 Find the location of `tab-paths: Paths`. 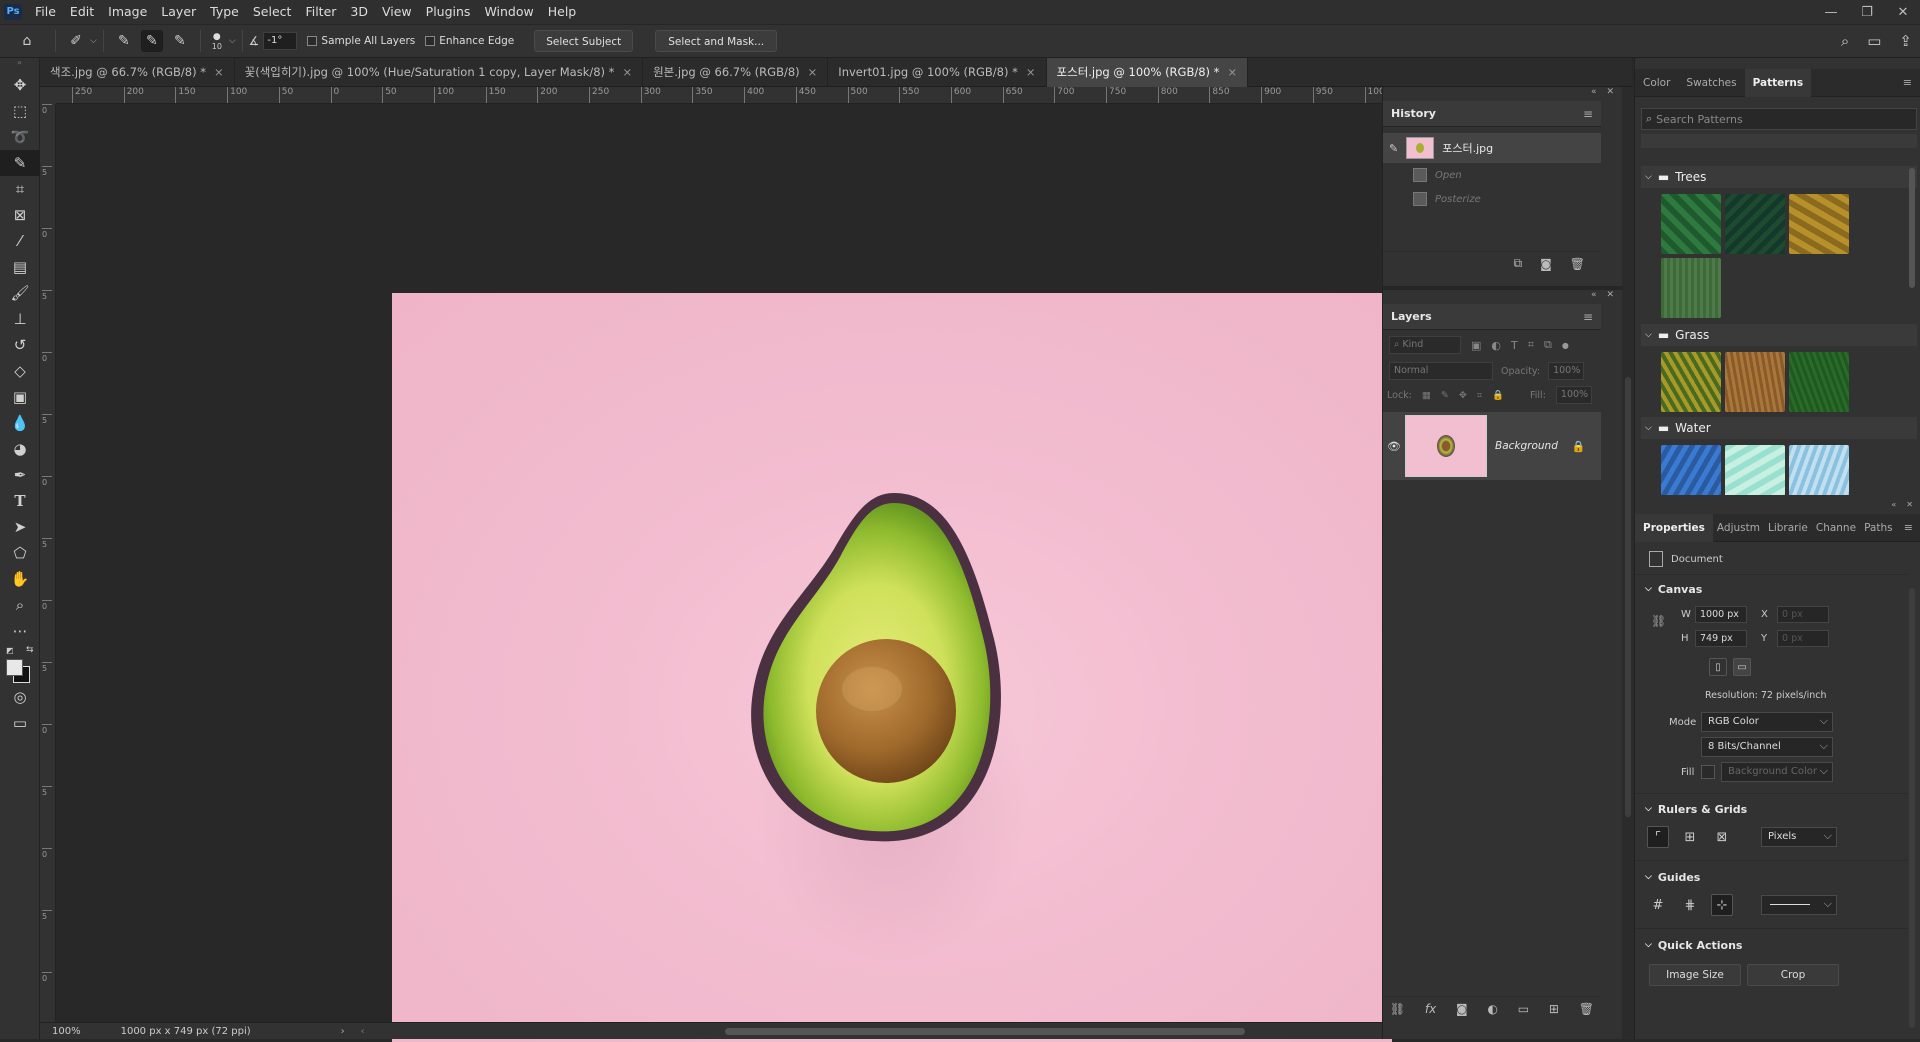

tab-paths: Paths is located at coordinates (1878, 528).